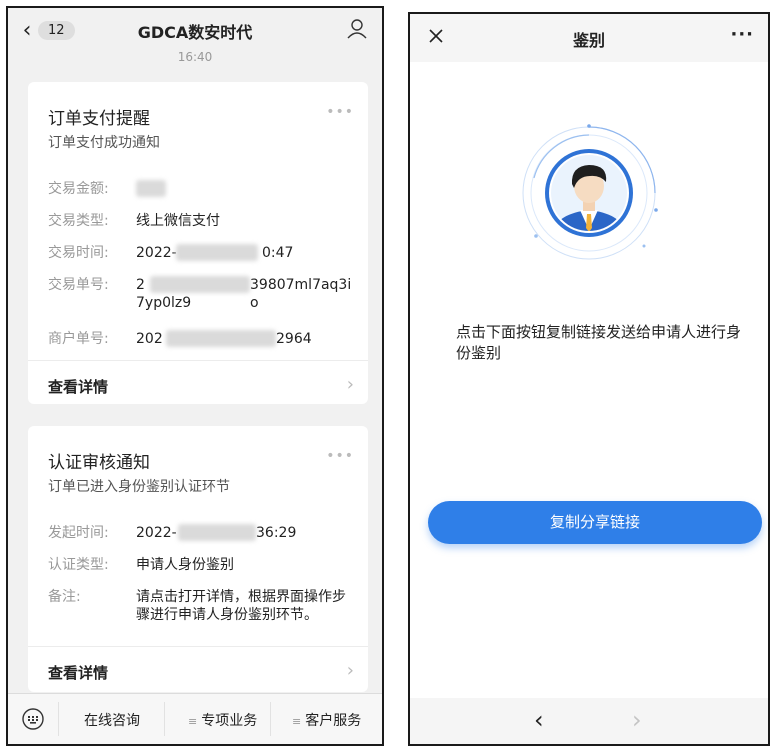 The width and height of the screenshot is (776, 751). Describe the element at coordinates (637, 720) in the screenshot. I see `nav-forward-icon: ›` at that location.